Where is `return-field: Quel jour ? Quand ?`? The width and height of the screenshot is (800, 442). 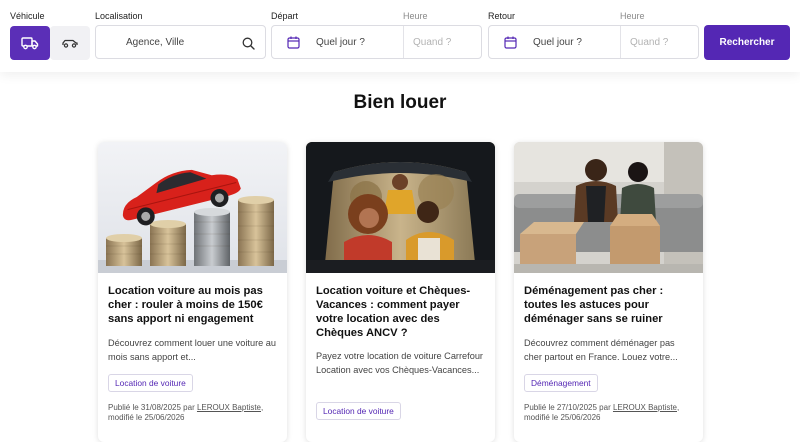 return-field: Quel jour ? Quand ? is located at coordinates (593, 42).